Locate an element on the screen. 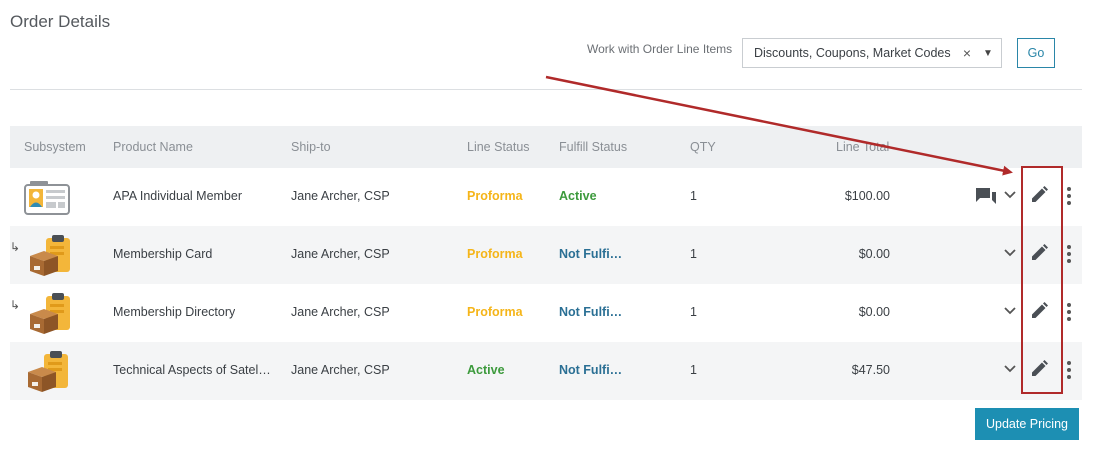 The width and height of the screenshot is (1095, 450). header-ship-to: Ship-to is located at coordinates (311, 147).